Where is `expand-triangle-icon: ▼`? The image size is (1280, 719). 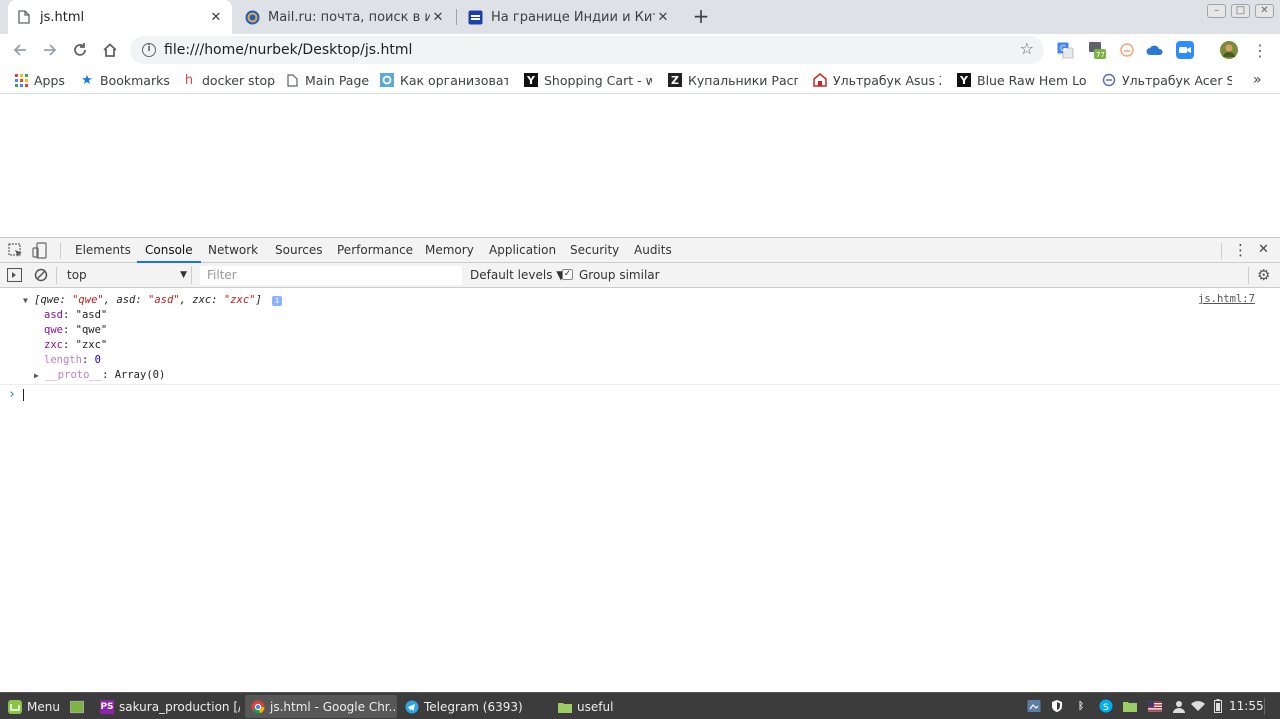
expand-triangle-icon: ▼ is located at coordinates (25, 300).